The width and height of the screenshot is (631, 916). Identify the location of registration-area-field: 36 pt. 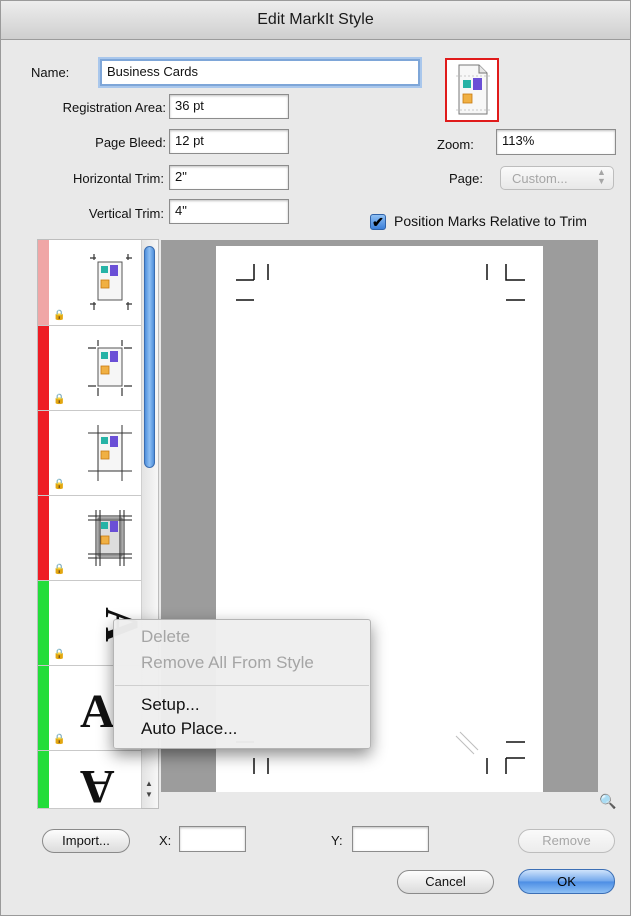
(229, 106).